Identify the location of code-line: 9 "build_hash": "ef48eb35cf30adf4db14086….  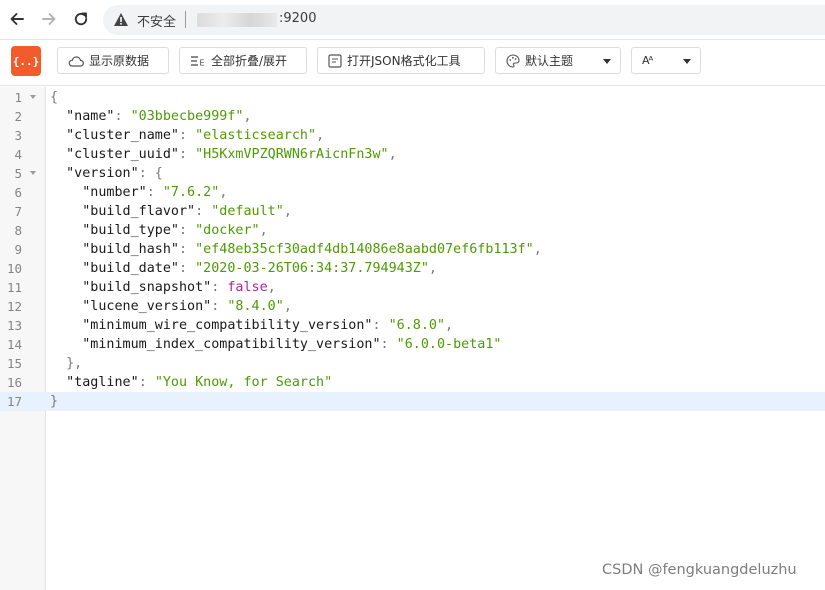
(412, 249).